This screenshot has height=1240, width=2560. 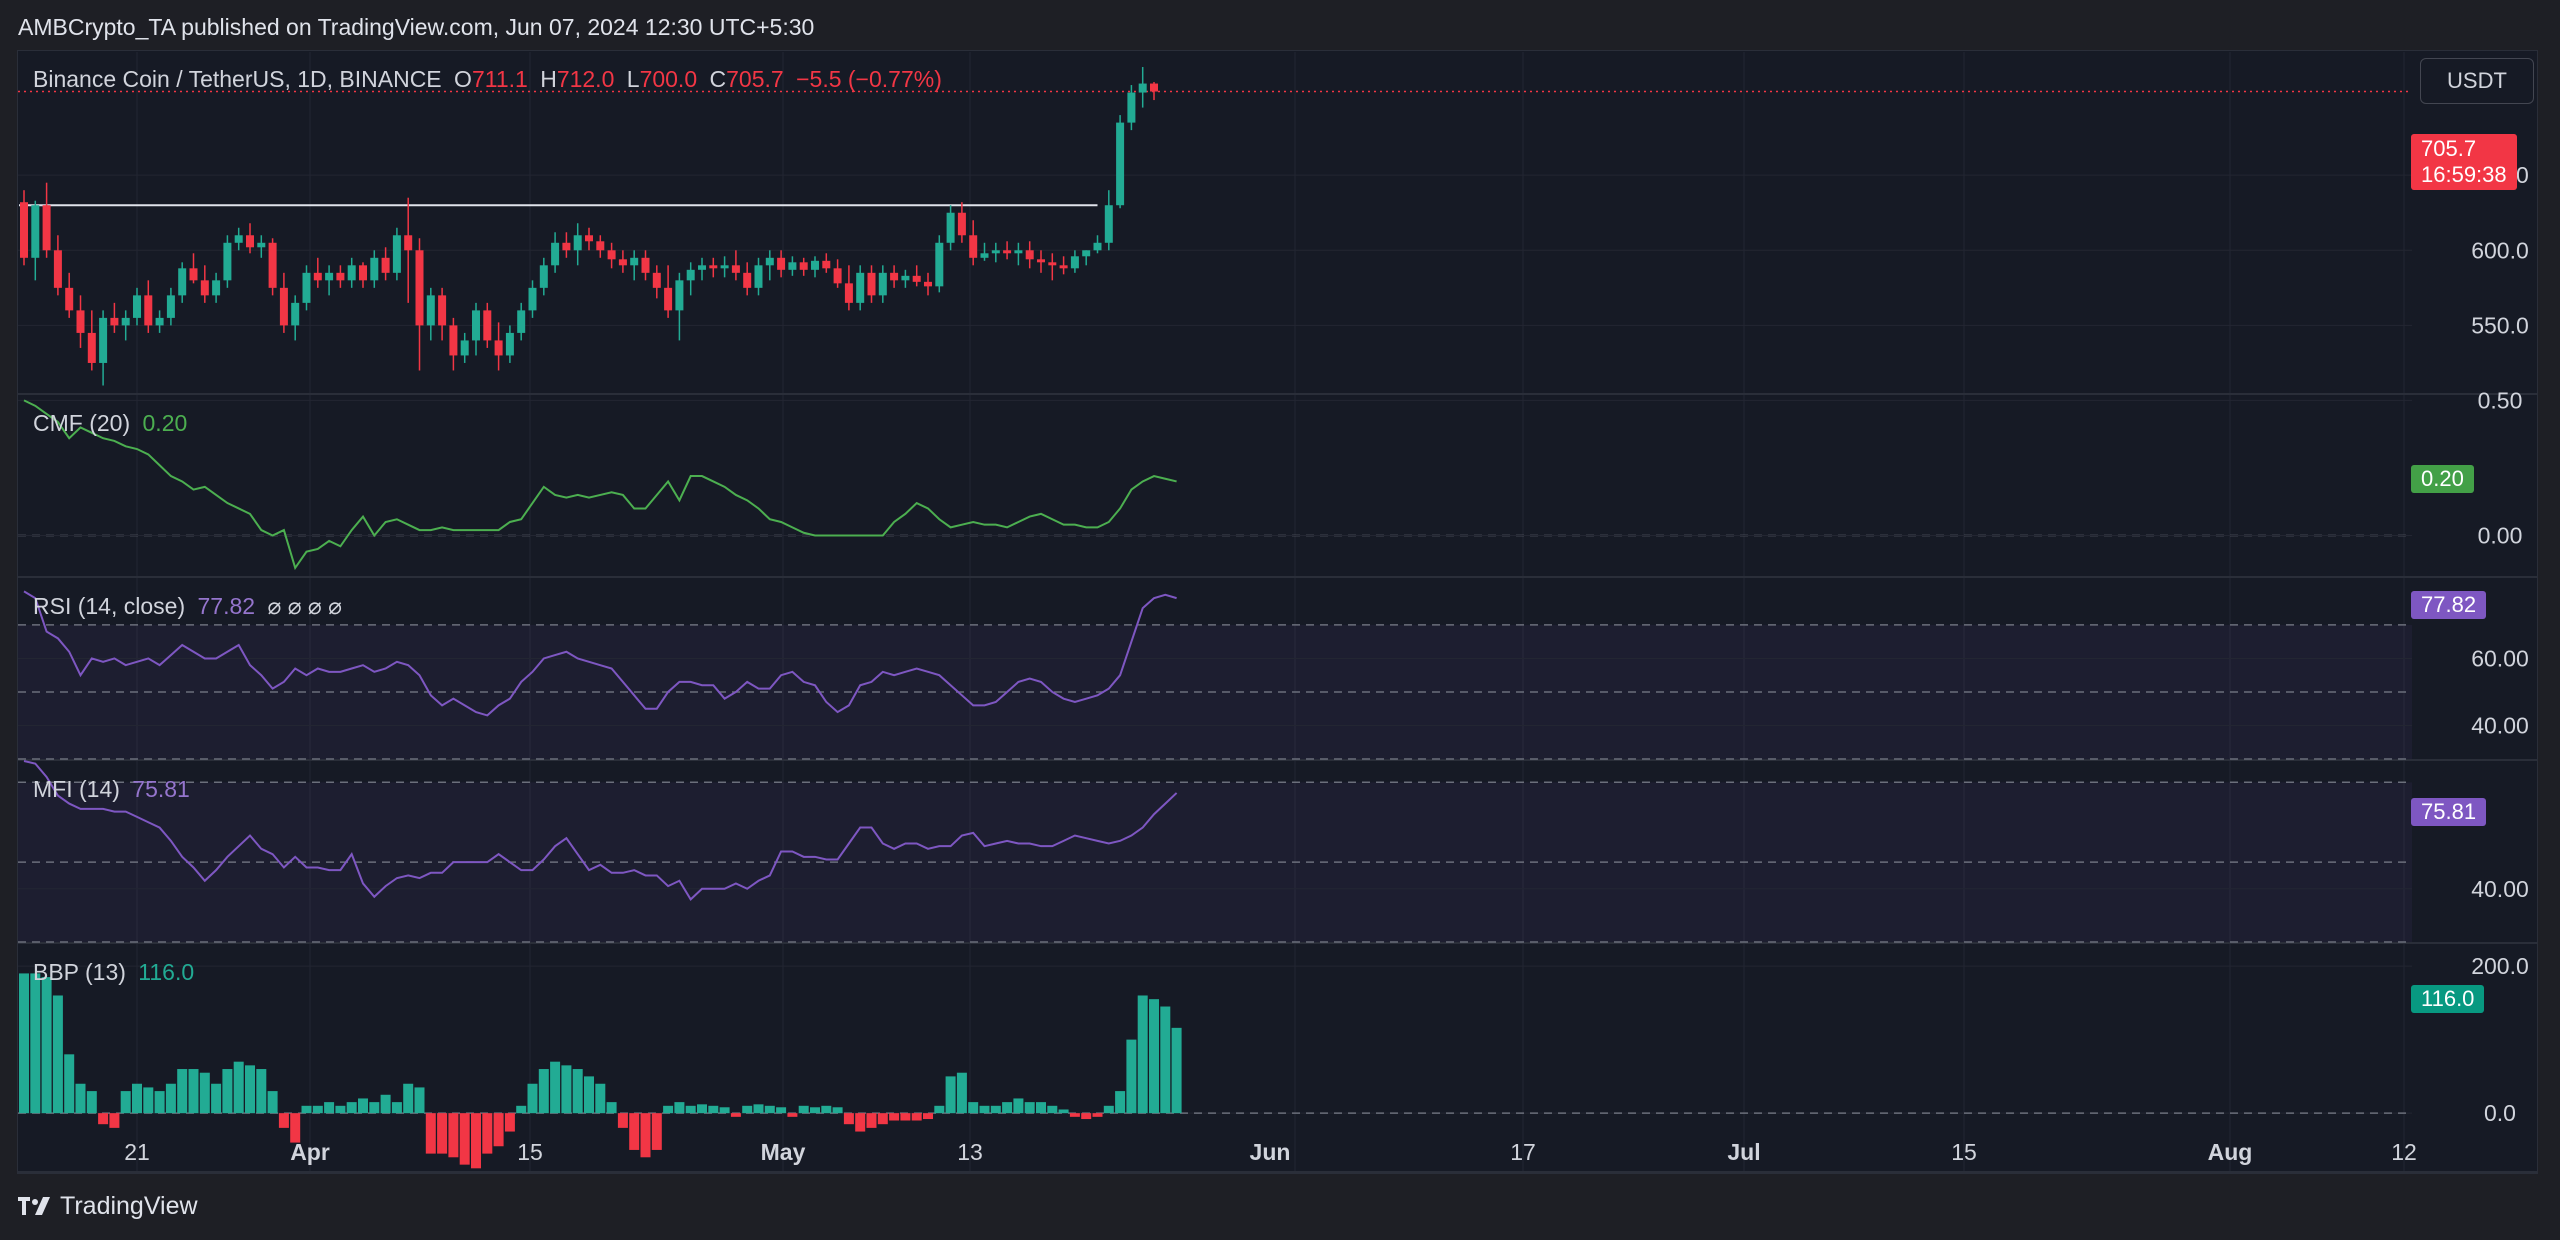 I want to click on price-axis-label: 550.0, so click(x=2500, y=325).